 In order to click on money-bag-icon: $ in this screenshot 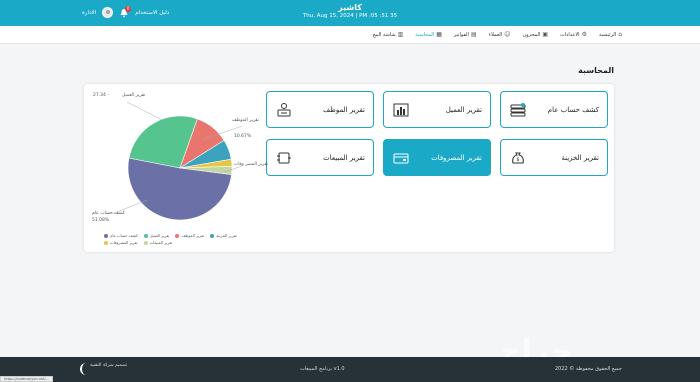, I will do `click(518, 158)`.